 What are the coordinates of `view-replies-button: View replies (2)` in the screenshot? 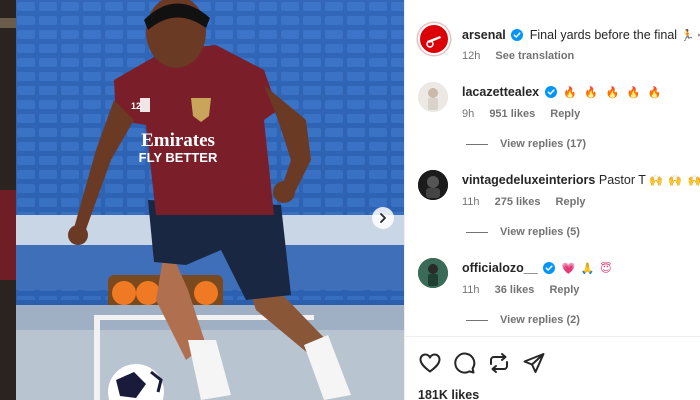 It's located at (523, 320).